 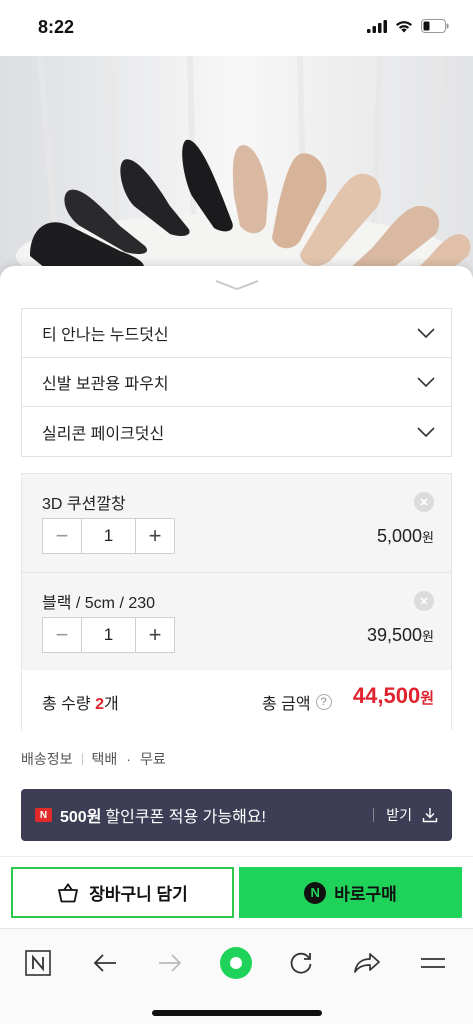 I want to click on wifi-icon, so click(x=404, y=26).